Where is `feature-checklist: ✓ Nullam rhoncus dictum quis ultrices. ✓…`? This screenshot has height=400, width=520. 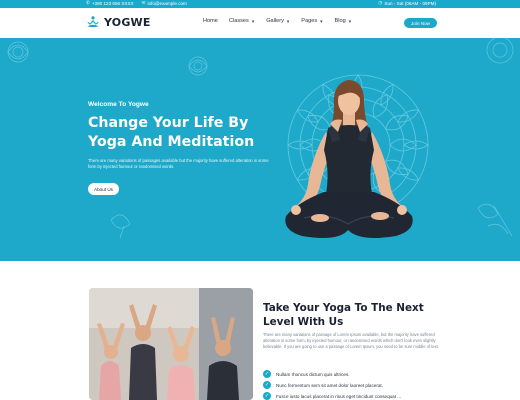 feature-checklist: ✓ Nullam rhoncus dictum quis ultrices. ✓… is located at coordinates (332, 385).